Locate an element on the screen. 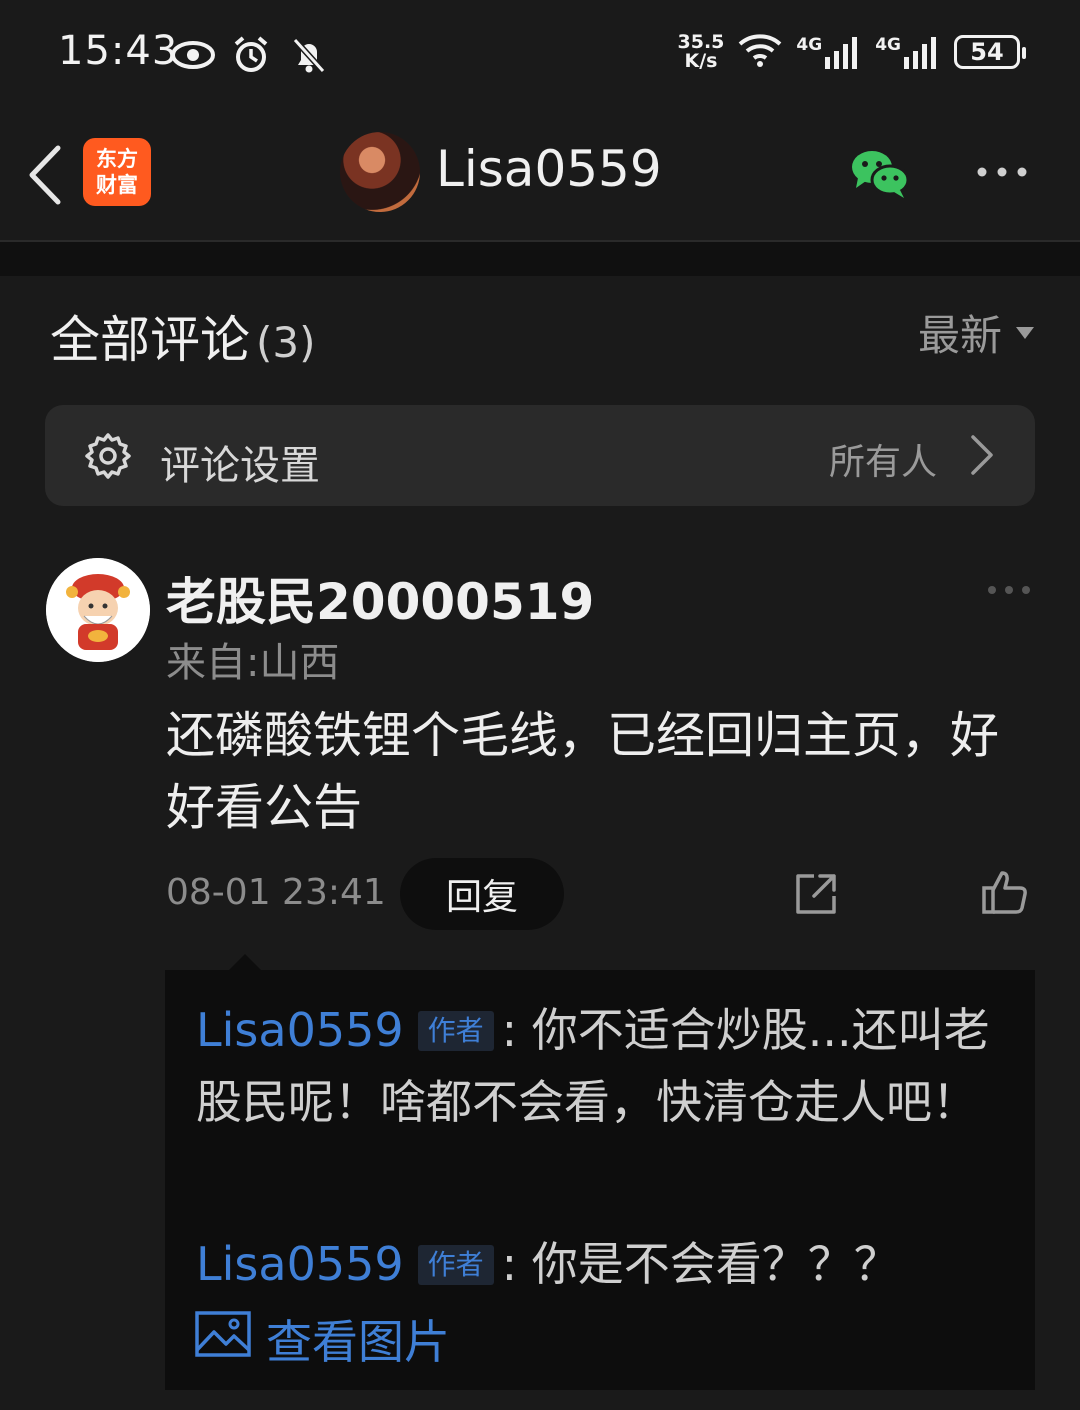 This screenshot has width=1080, height=1410. battery-icon: 54 is located at coordinates (990, 52).